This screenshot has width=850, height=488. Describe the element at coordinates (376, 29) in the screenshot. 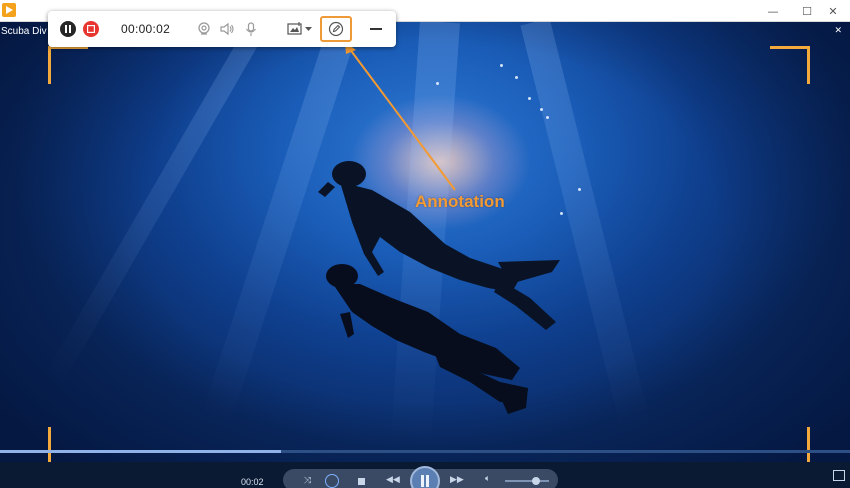

I see `minimize-toolbar-button` at that location.